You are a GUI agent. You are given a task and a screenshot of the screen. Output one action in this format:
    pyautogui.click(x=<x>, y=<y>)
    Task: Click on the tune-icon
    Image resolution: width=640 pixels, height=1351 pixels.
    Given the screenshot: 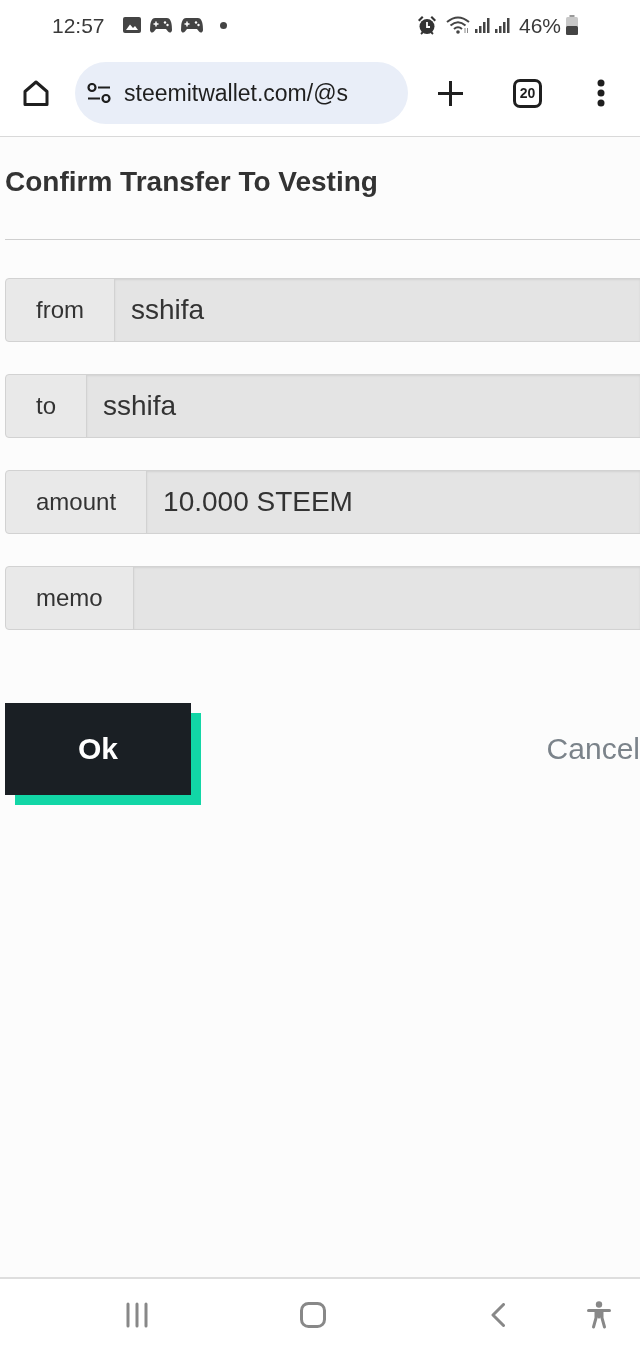 What is the action you would take?
    pyautogui.click(x=99, y=93)
    